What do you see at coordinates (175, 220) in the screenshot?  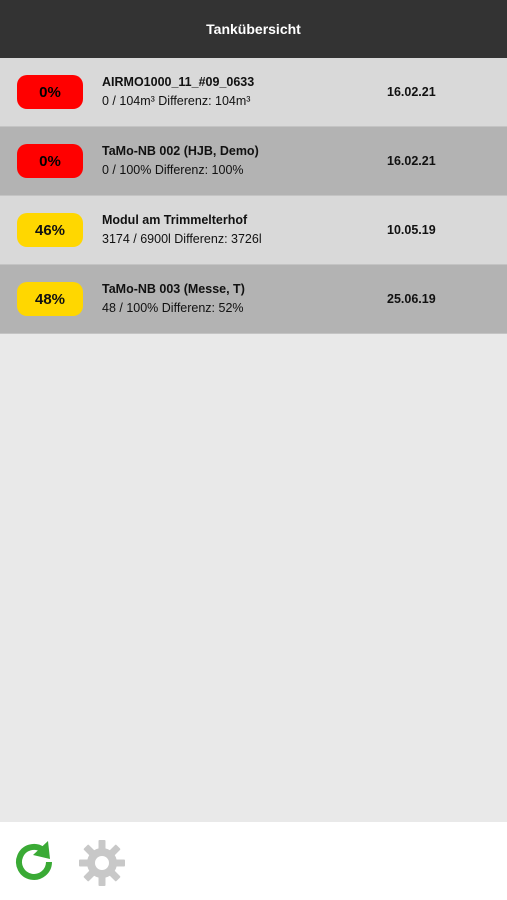 I see `tank-name: Modul am Trimmelterhof` at bounding box center [175, 220].